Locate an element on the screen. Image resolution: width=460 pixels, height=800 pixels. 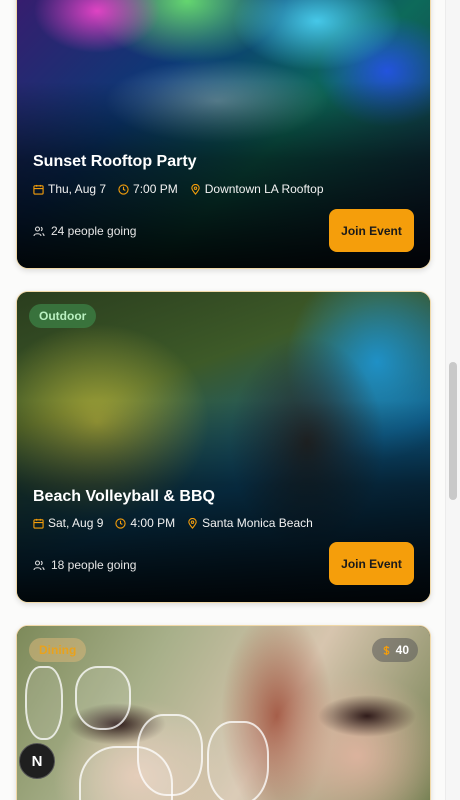
app-logo-letter: N is located at coordinates (37, 761).